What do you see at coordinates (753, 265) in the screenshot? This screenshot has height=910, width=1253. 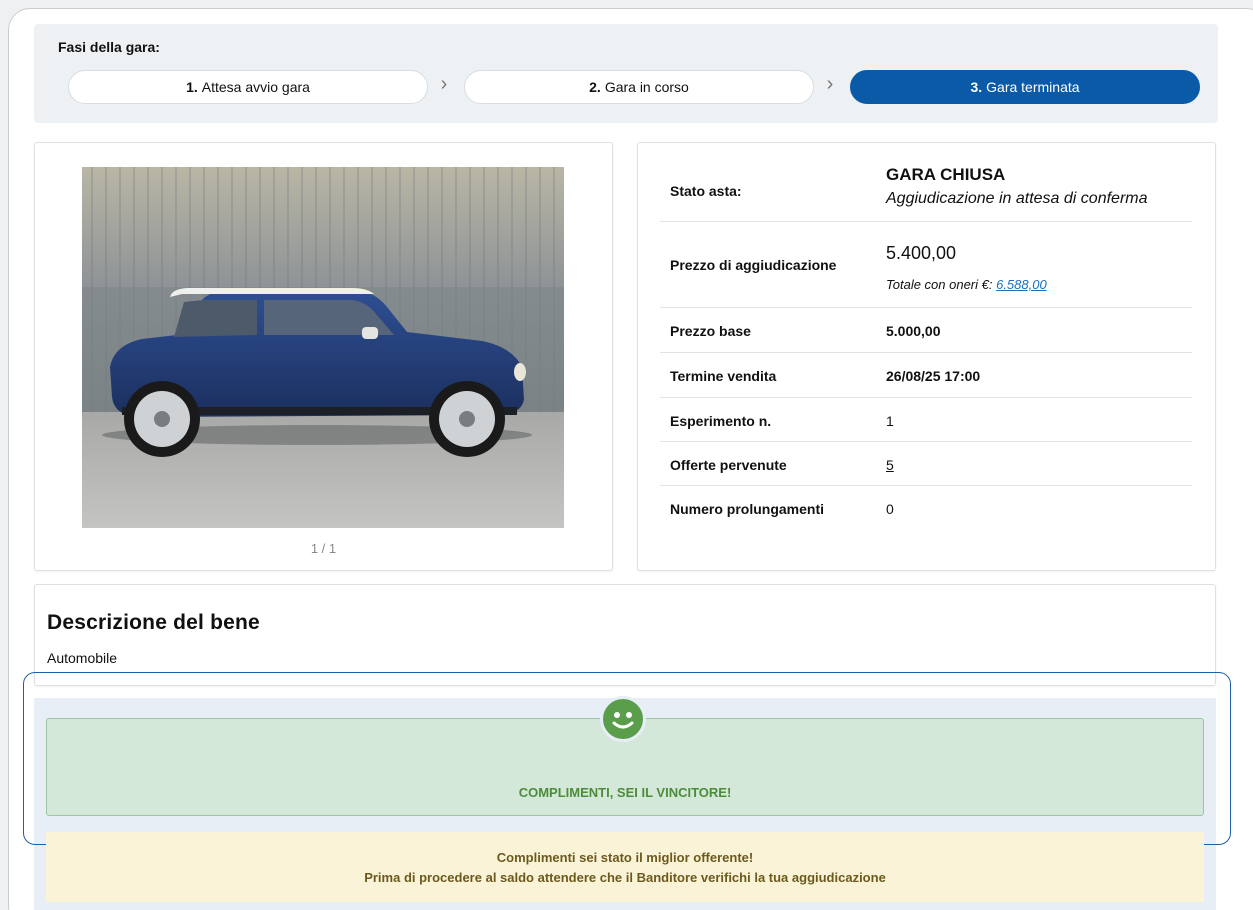 I see `price-label: Prezzo di aggiudicazione` at bounding box center [753, 265].